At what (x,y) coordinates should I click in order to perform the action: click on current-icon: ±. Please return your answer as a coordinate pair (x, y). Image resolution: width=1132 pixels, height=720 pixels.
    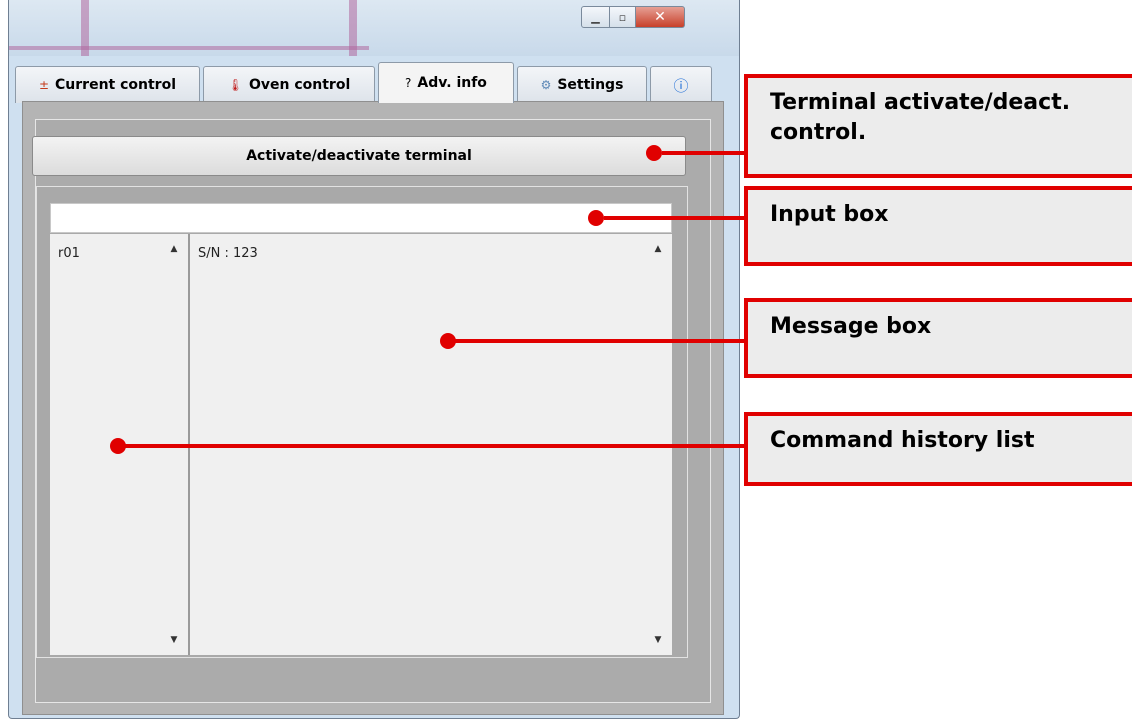
    Looking at the image, I should click on (44, 85).